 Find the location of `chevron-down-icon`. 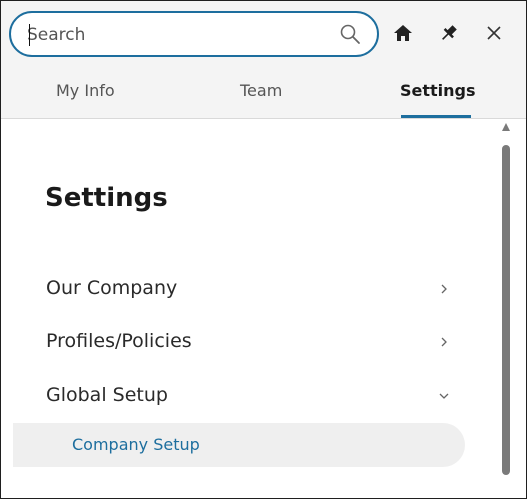

chevron-down-icon is located at coordinates (444, 395).